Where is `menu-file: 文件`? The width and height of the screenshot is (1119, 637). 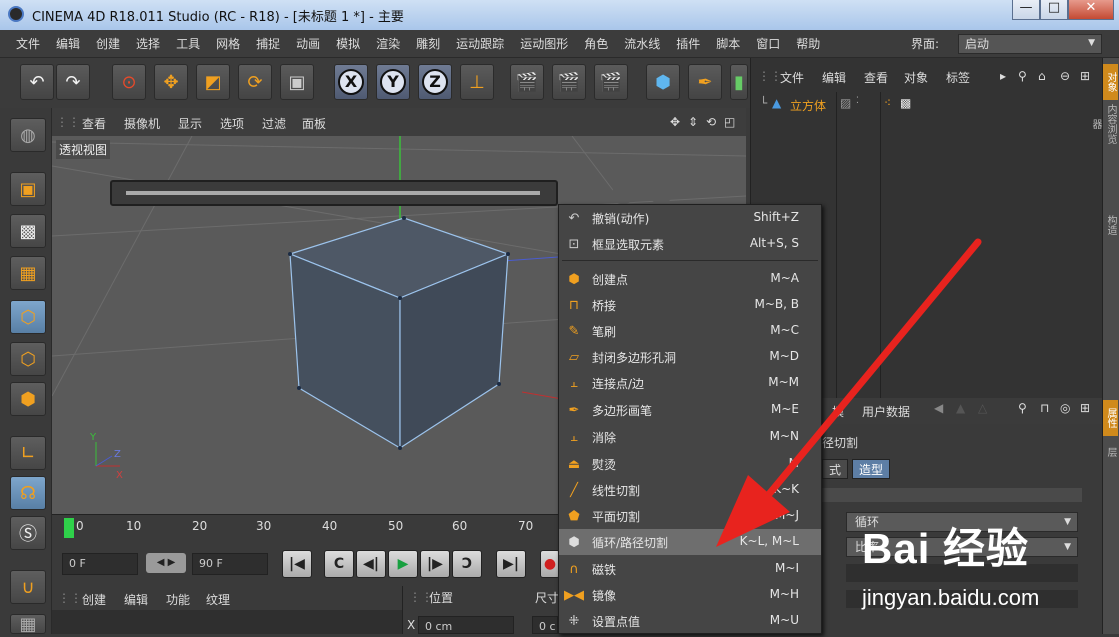
menu-file: 文件 is located at coordinates (24, 44).